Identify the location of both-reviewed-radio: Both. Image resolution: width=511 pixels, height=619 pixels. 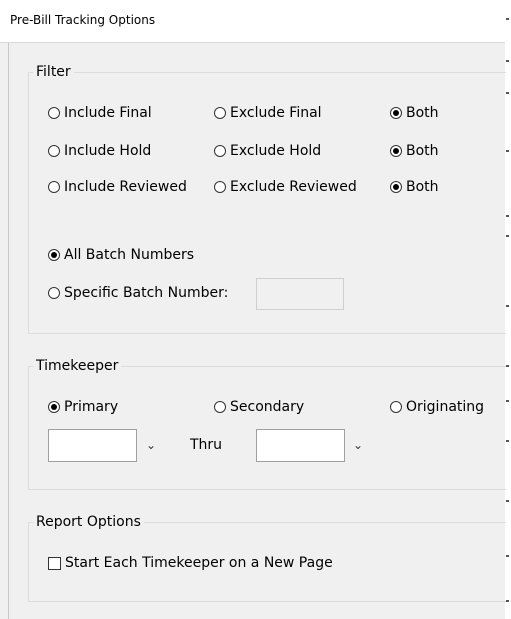
(414, 187).